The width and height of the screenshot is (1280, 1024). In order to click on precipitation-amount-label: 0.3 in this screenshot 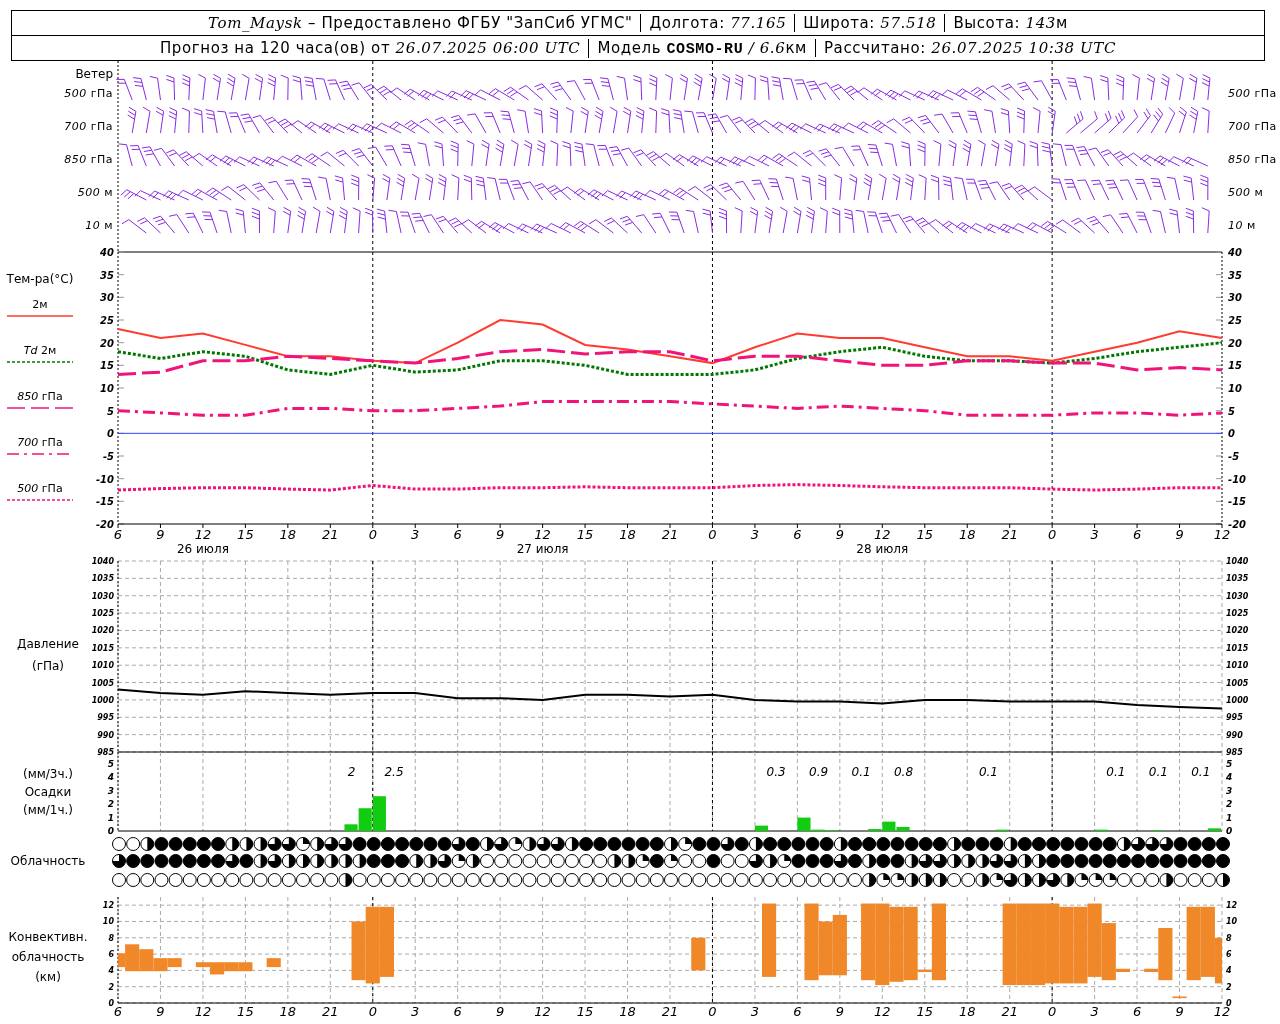, I will do `click(776, 772)`.